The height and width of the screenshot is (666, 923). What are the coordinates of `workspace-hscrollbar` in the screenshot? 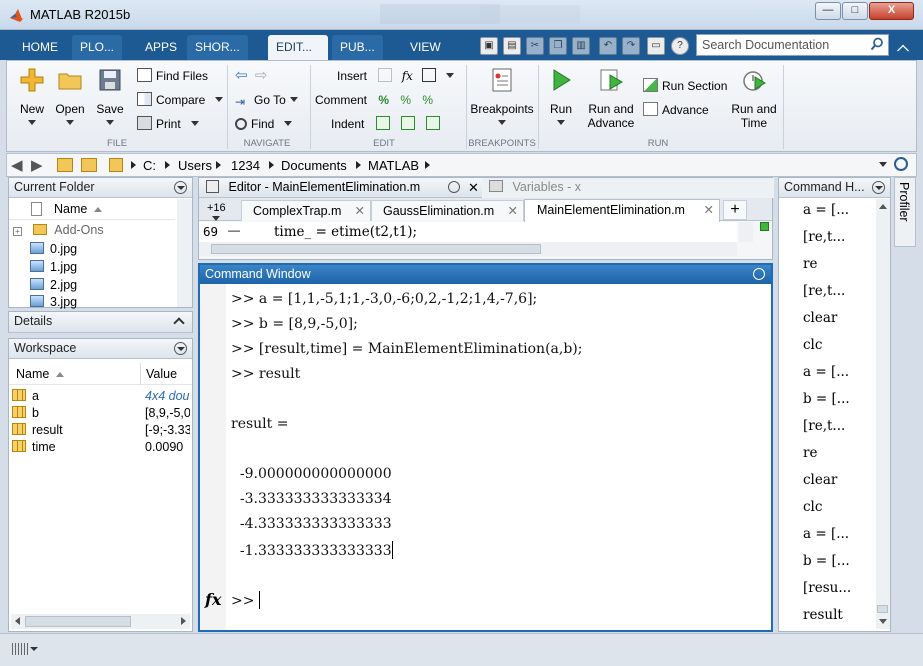 It's located at (100, 621).